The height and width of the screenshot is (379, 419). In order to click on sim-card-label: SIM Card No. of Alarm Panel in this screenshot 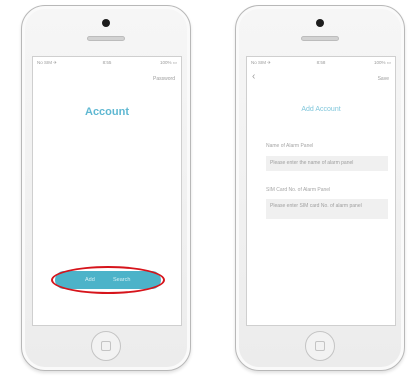, I will do `click(298, 190)`.